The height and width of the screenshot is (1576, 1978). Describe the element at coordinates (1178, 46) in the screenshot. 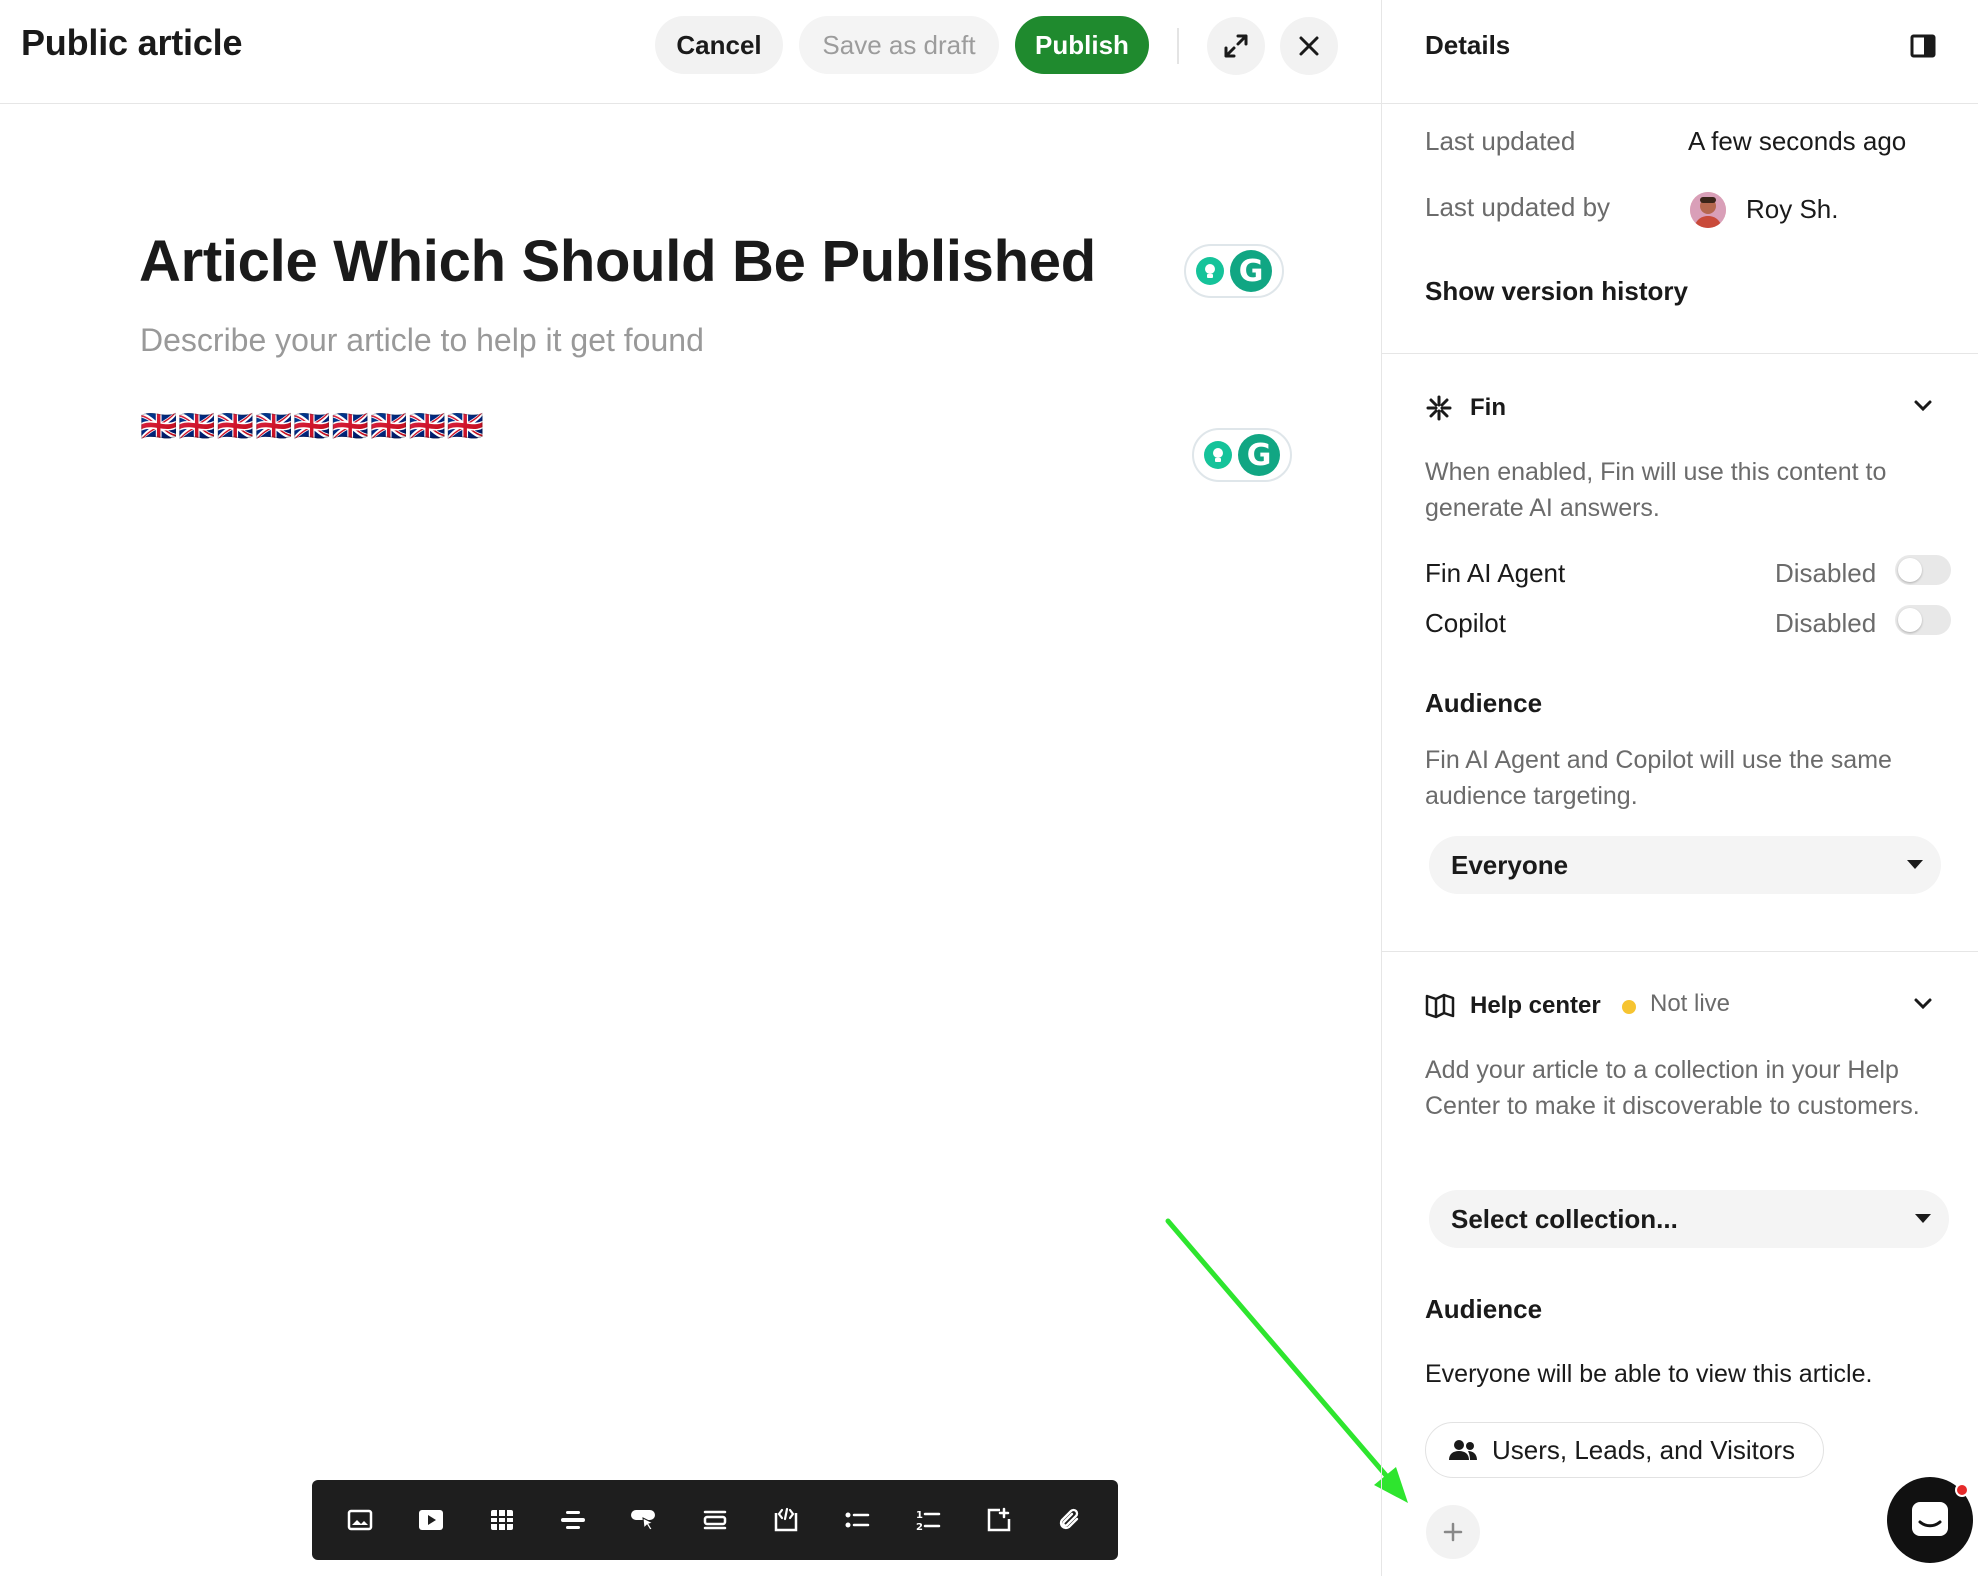

I see `header-divider` at that location.